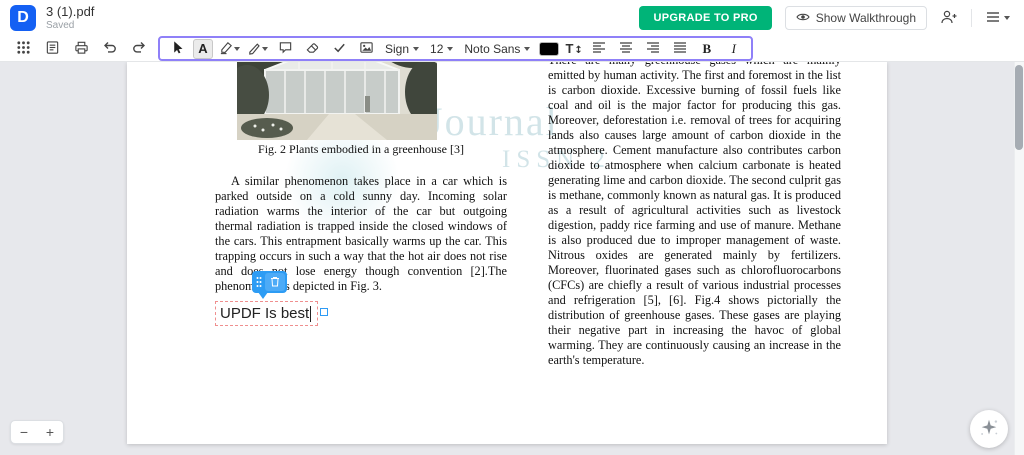  I want to click on watermark-text: Journal, so click(493, 121).